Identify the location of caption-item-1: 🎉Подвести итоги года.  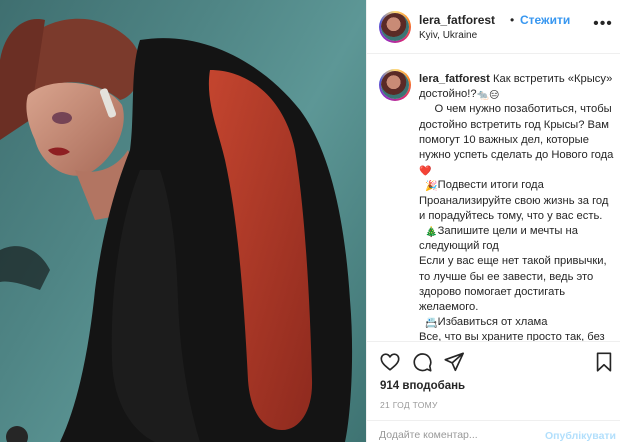
(484, 186).